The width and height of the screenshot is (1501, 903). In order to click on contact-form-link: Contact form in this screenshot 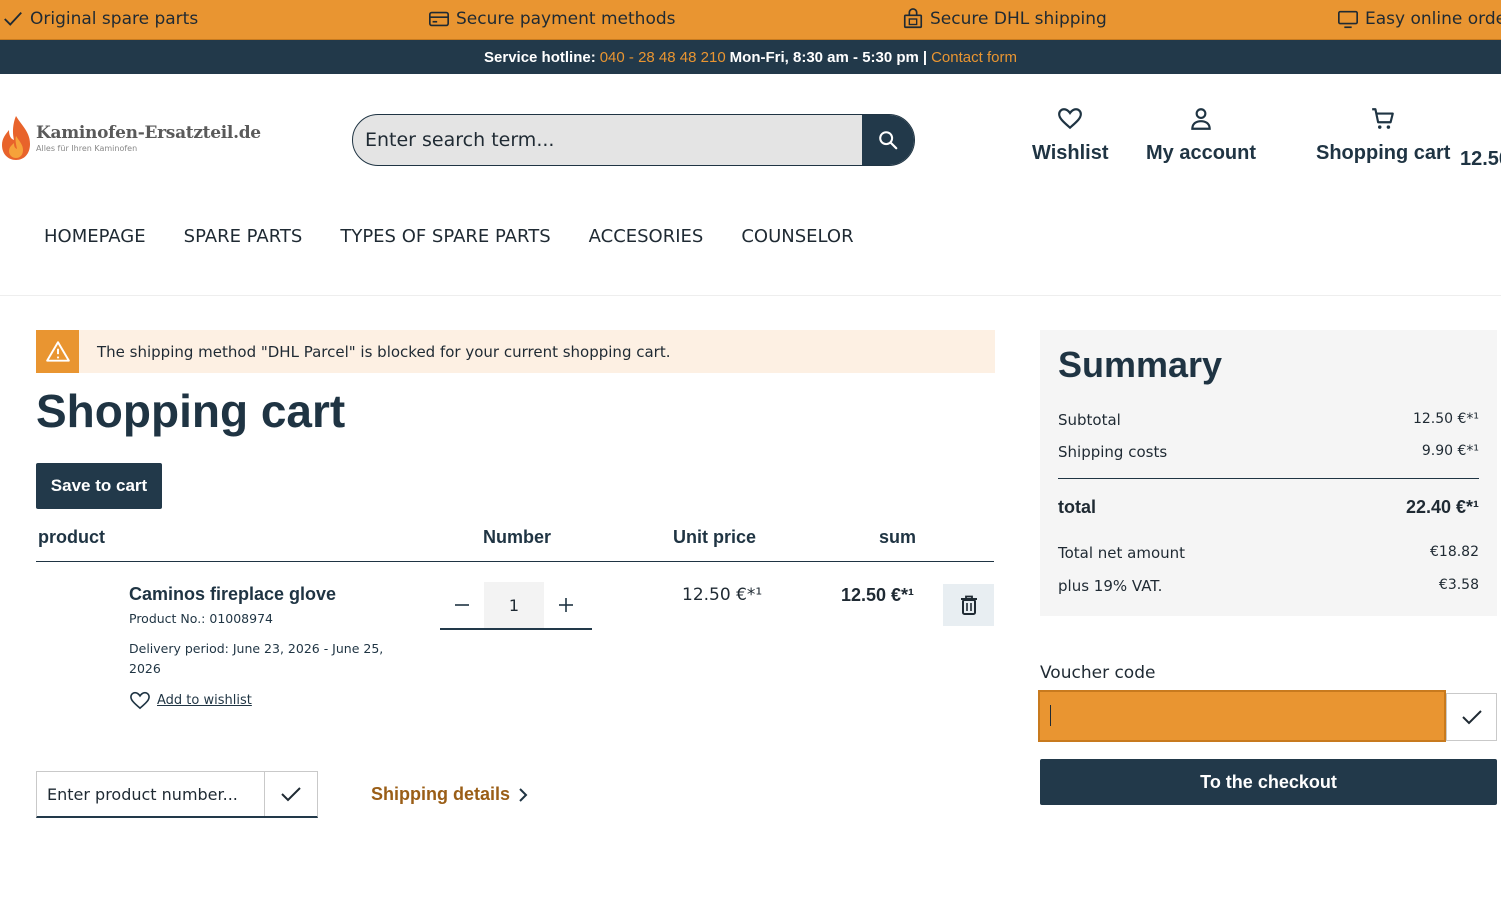, I will do `click(974, 57)`.